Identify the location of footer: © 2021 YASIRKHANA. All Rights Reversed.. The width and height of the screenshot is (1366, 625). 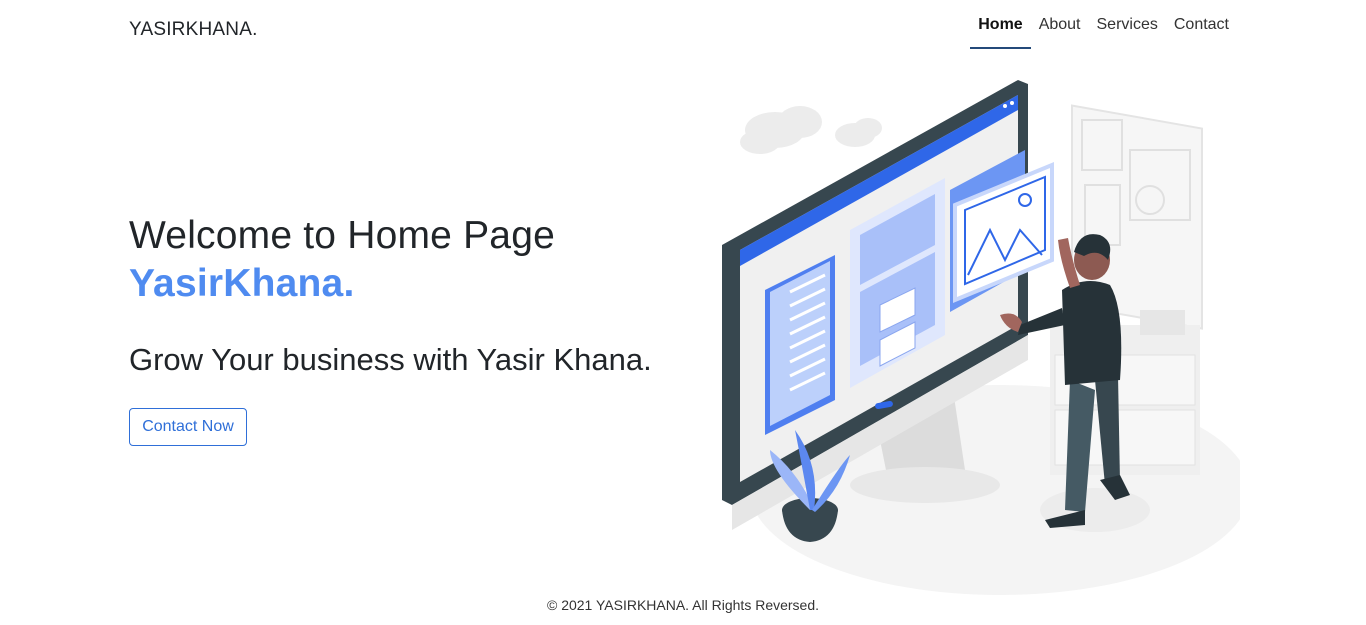
(683, 605).